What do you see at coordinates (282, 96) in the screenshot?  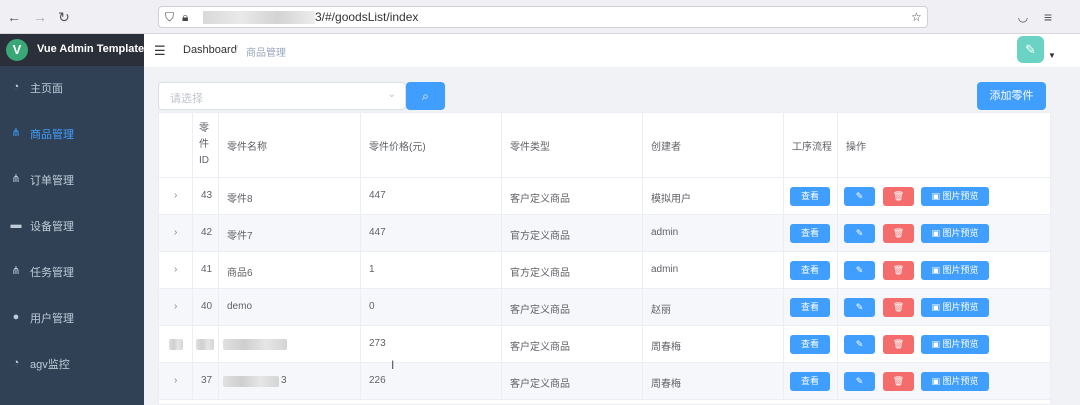 I see `filter-select: 请选择 ⌄` at bounding box center [282, 96].